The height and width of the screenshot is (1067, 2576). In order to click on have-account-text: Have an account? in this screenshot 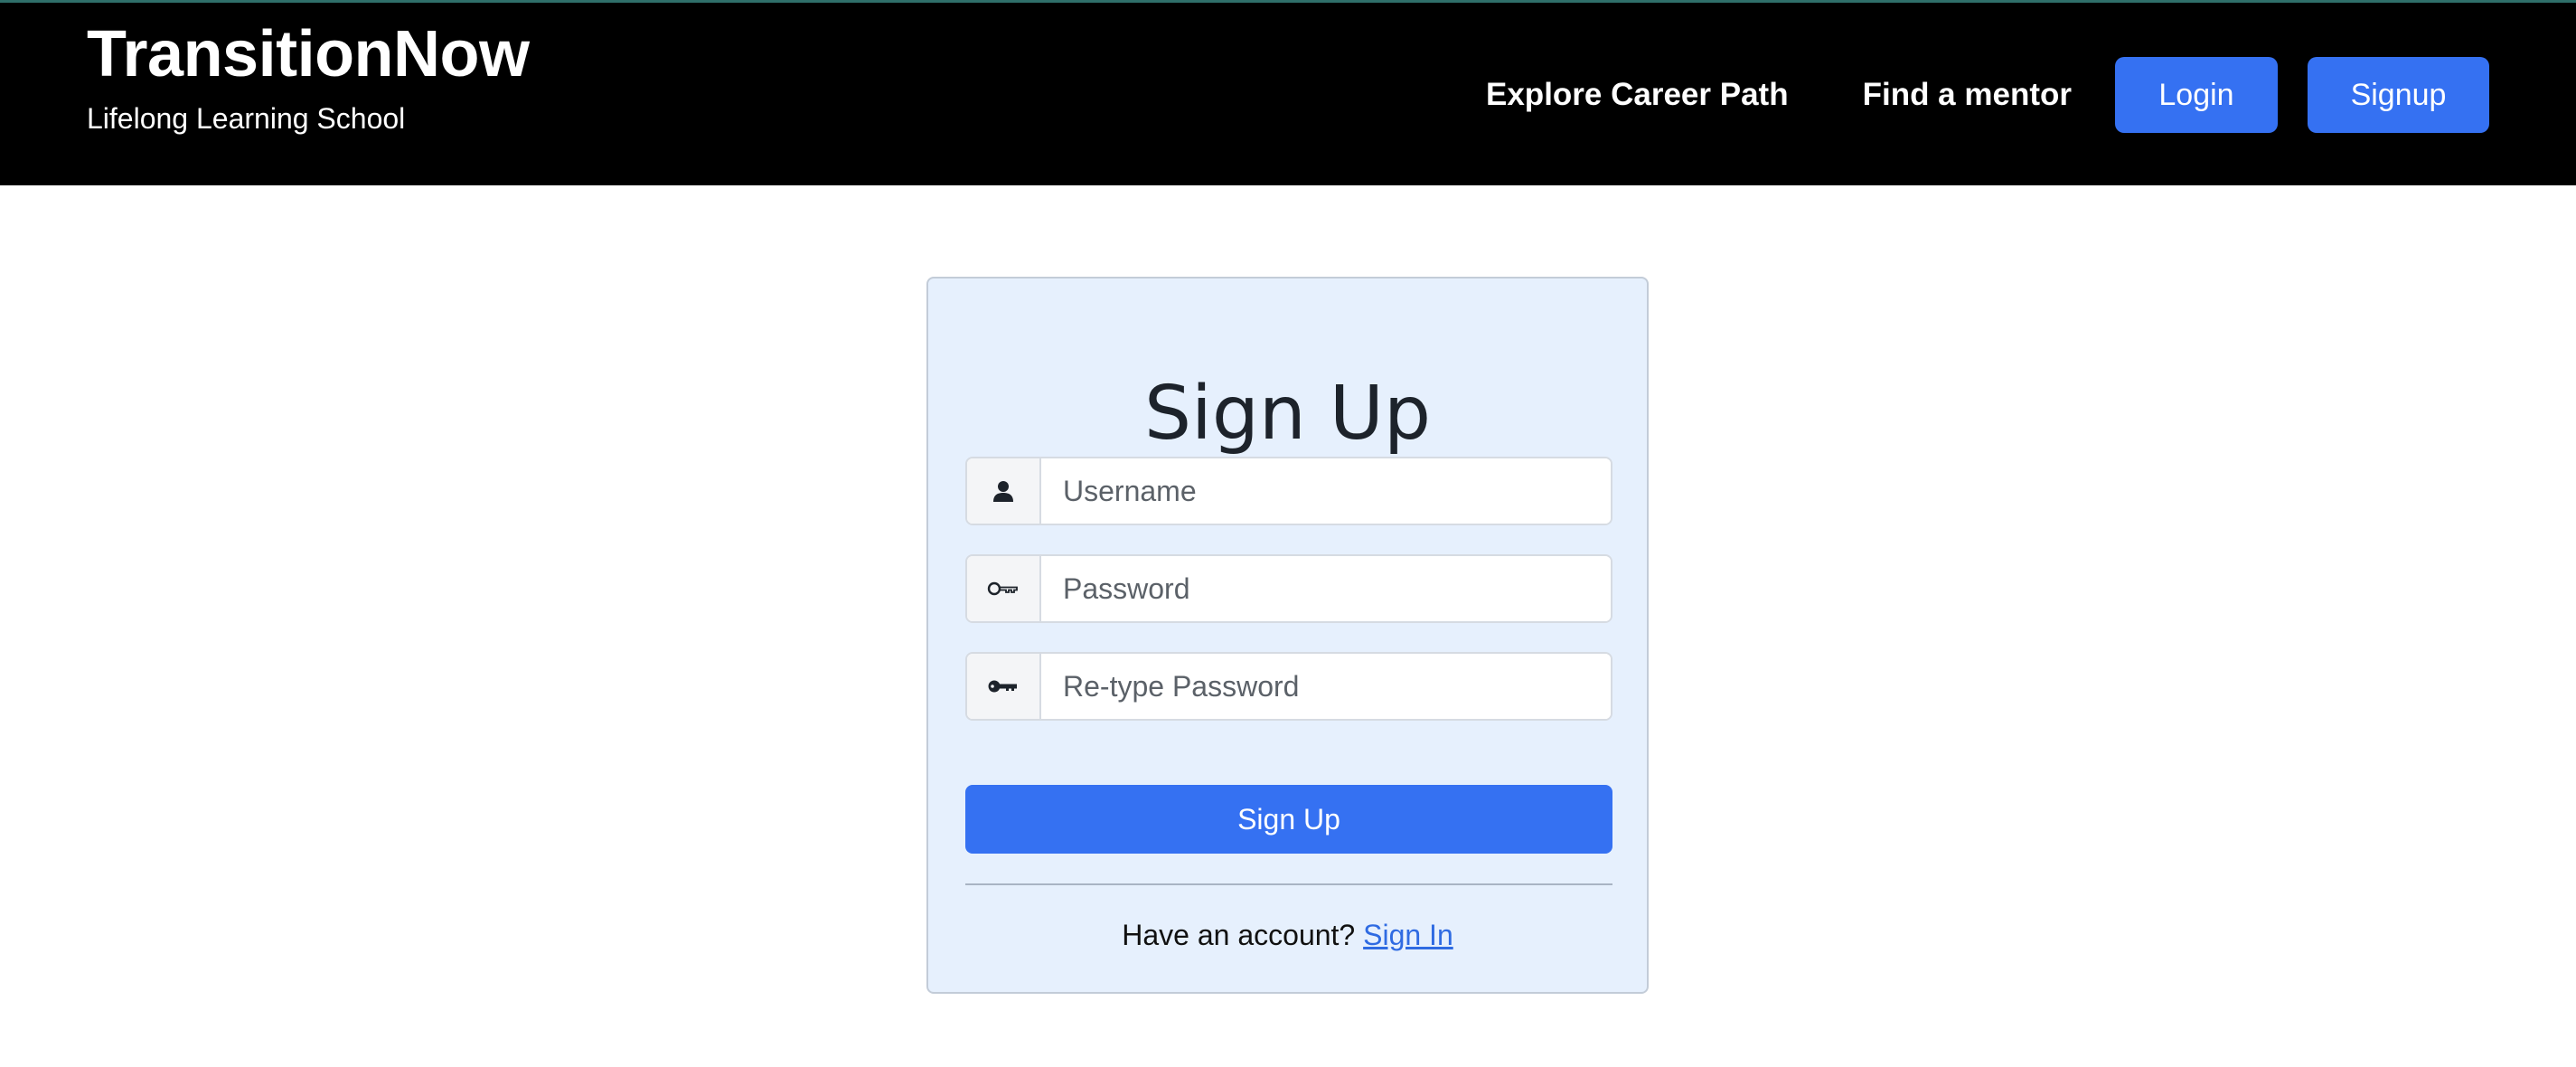, I will do `click(1239, 935)`.